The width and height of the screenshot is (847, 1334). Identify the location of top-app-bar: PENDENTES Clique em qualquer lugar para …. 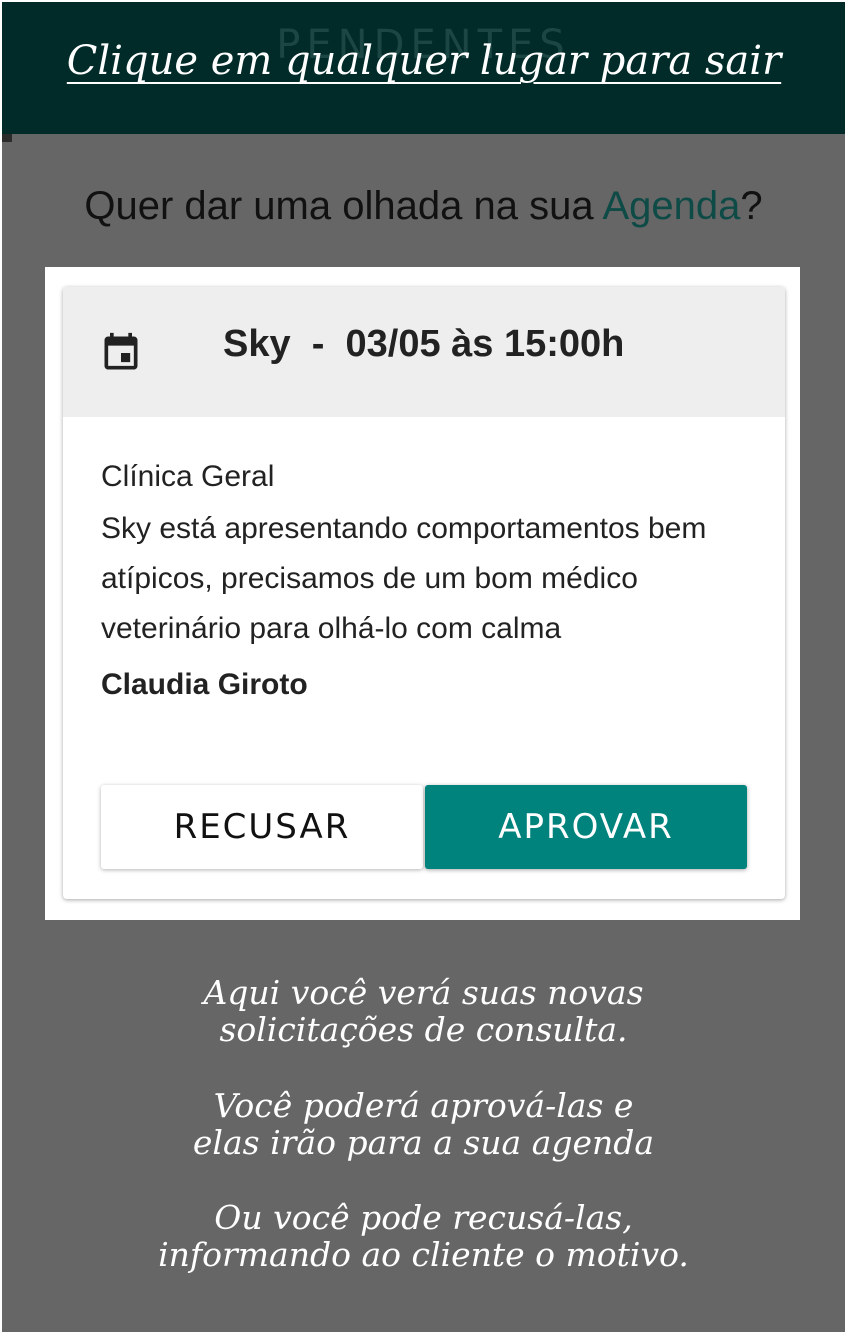
(423, 68).